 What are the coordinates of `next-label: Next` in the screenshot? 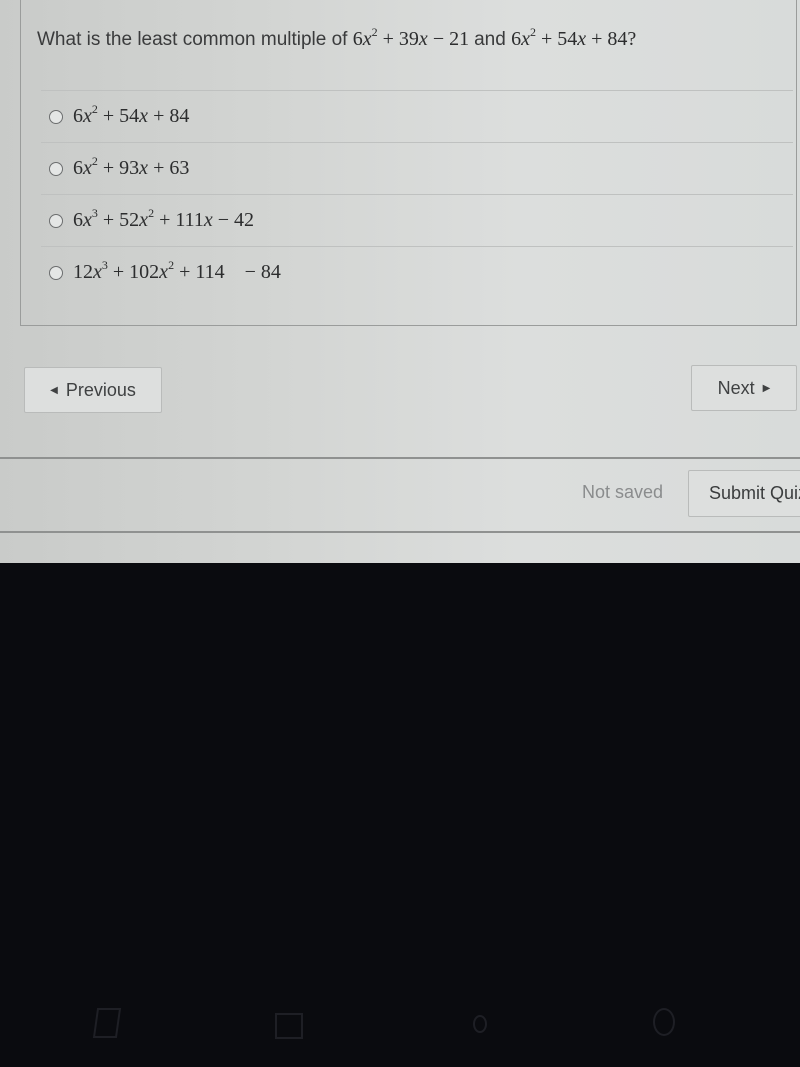 It's located at (736, 387).